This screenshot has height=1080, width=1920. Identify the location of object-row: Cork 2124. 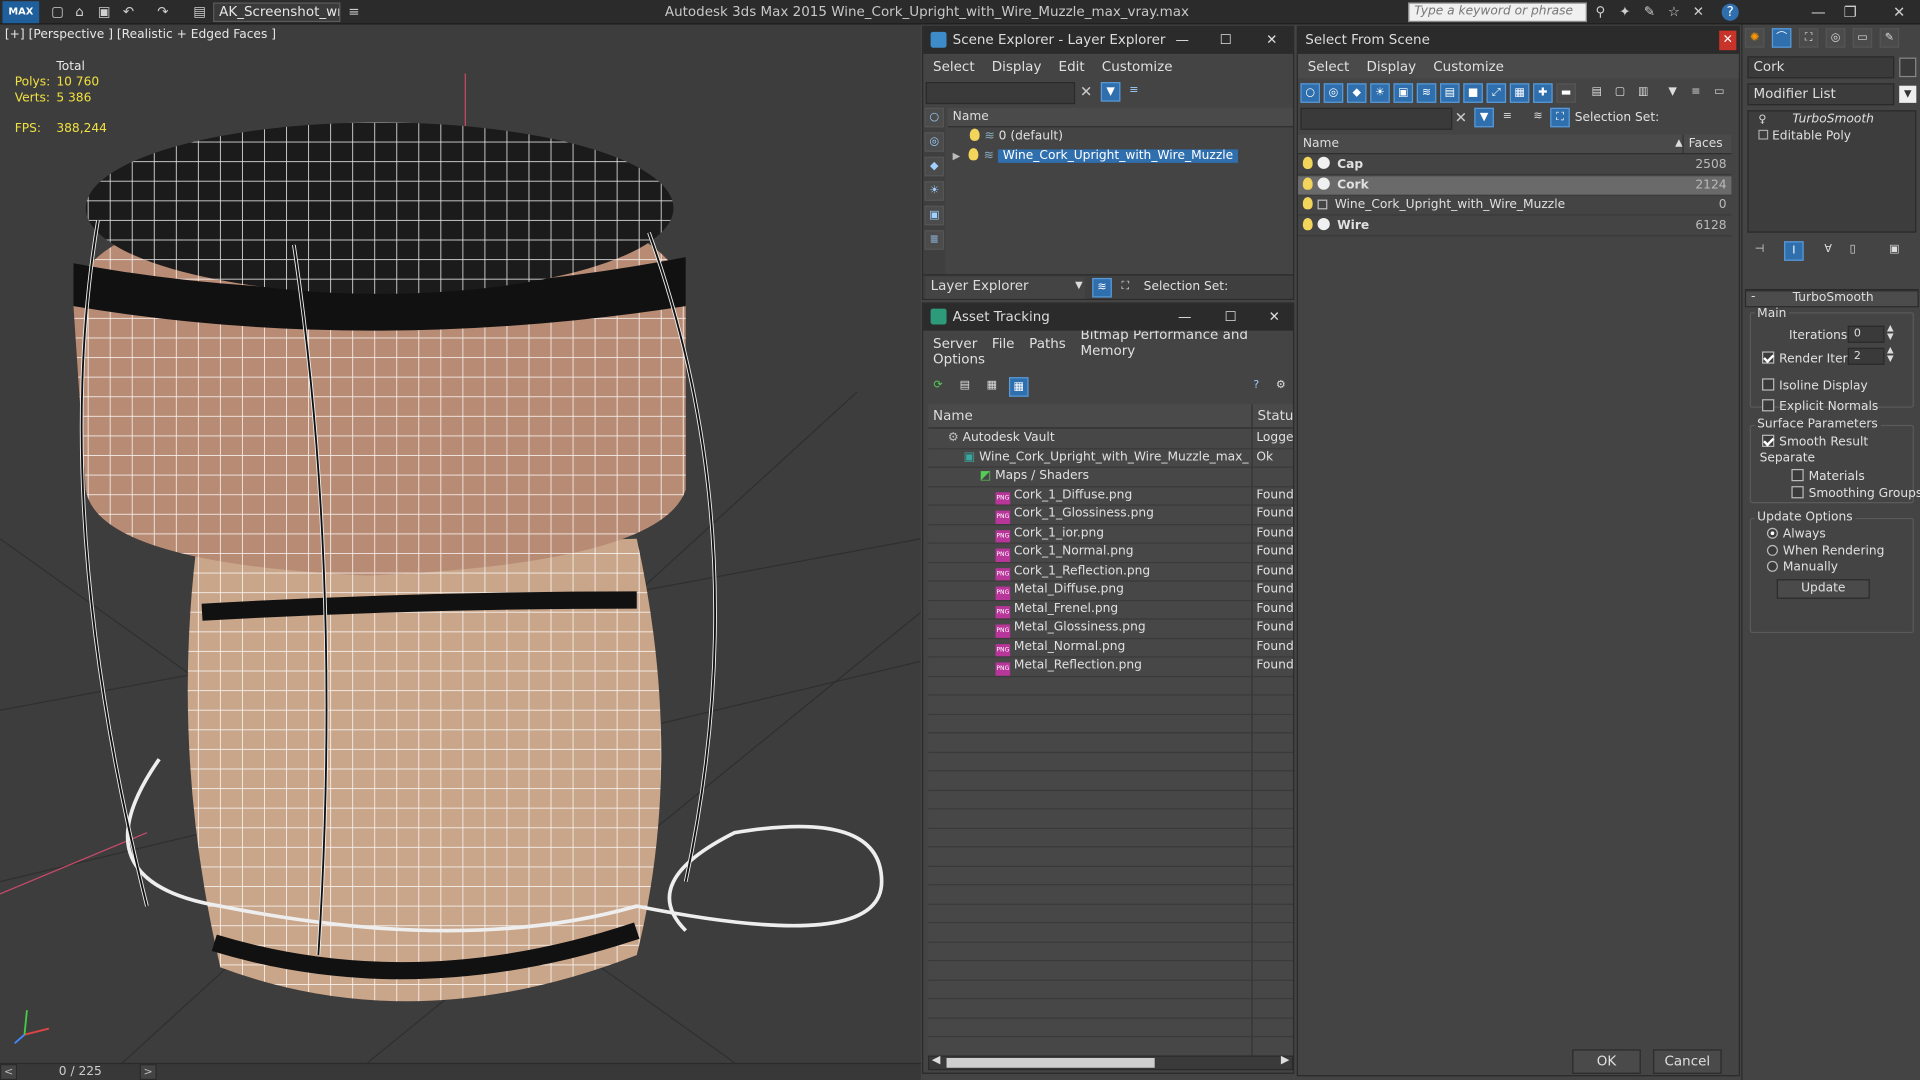
(1514, 185).